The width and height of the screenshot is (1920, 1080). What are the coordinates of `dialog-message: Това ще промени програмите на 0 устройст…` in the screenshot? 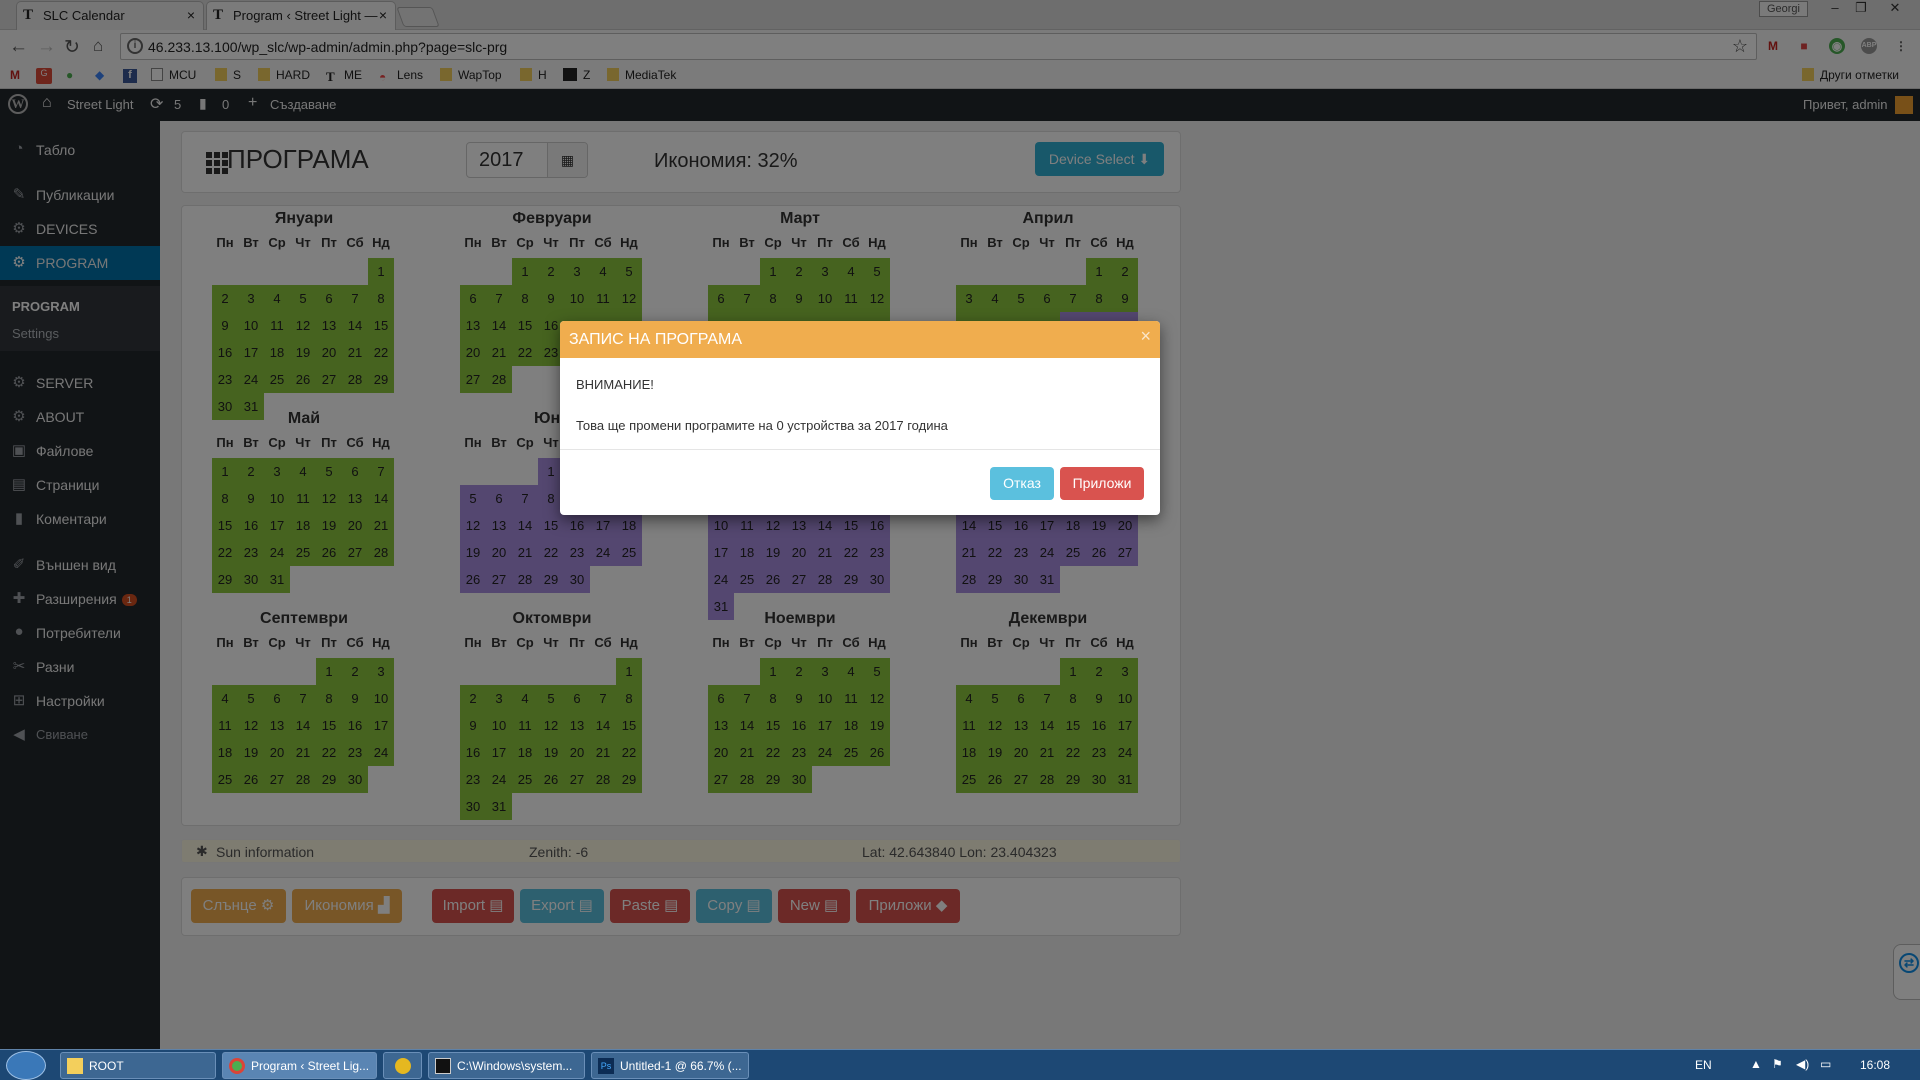 It's located at (762, 425).